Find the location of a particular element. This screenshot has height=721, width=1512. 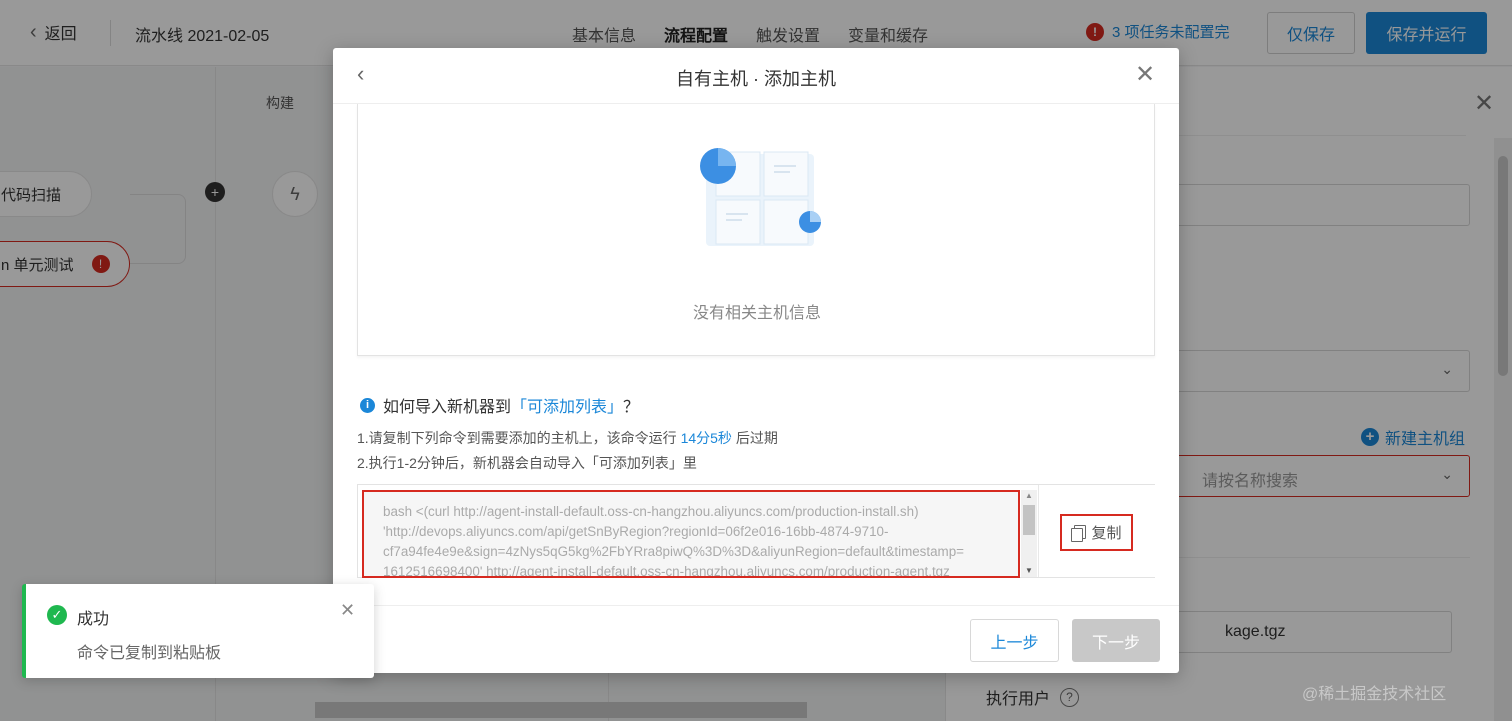

expiry-countdown: 14分5秒 is located at coordinates (706, 438).